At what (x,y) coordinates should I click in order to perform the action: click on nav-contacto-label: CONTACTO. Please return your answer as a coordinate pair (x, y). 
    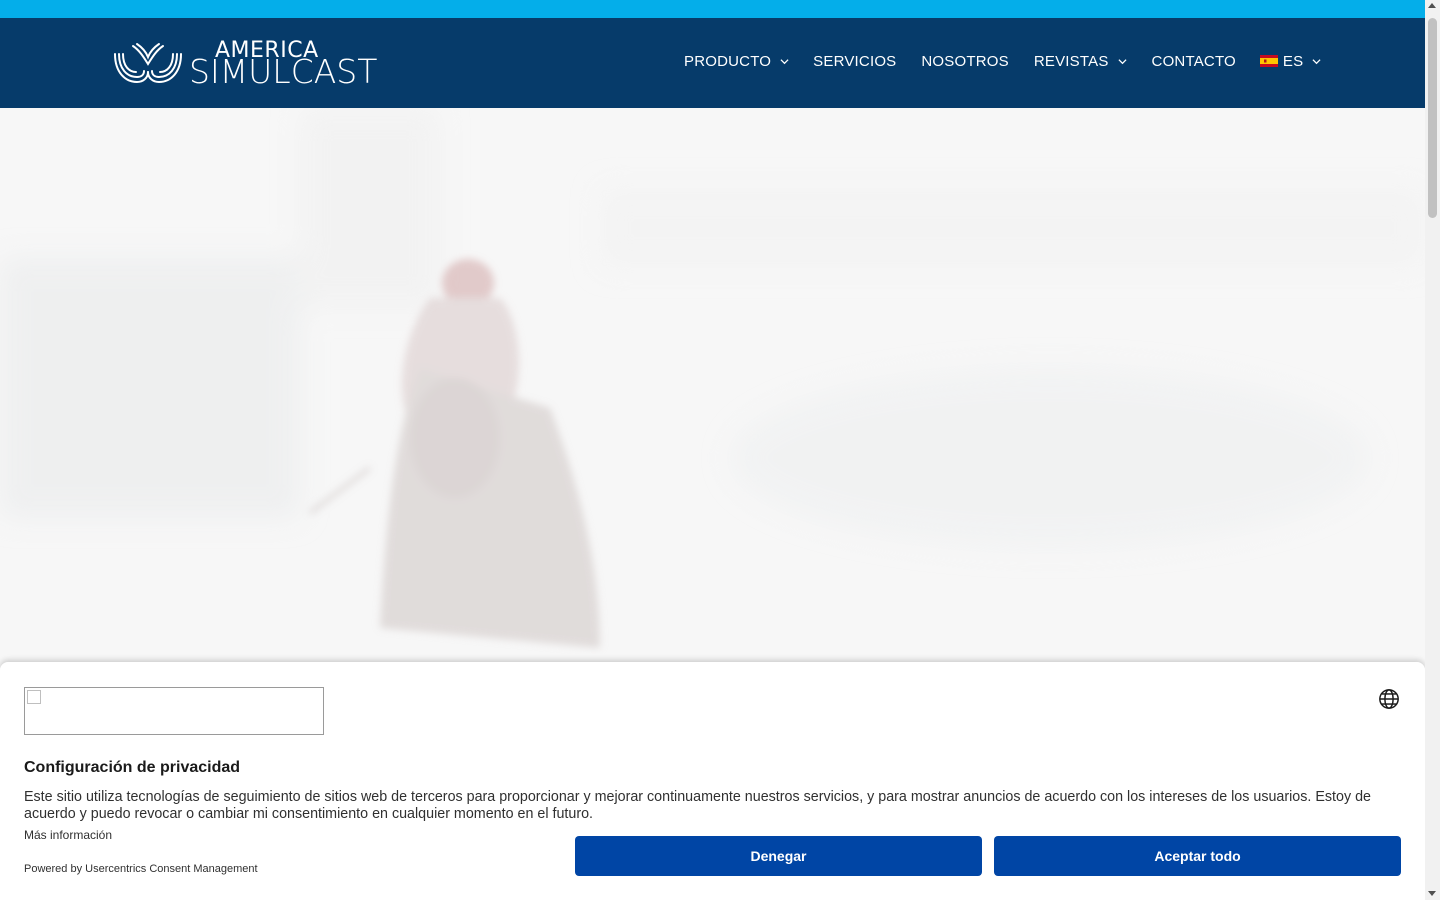
    Looking at the image, I should click on (1193, 61).